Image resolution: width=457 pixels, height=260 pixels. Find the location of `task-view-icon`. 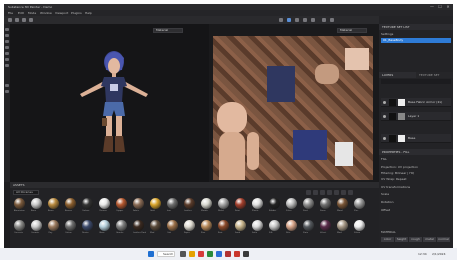

task-view-icon is located at coordinates (183, 254).